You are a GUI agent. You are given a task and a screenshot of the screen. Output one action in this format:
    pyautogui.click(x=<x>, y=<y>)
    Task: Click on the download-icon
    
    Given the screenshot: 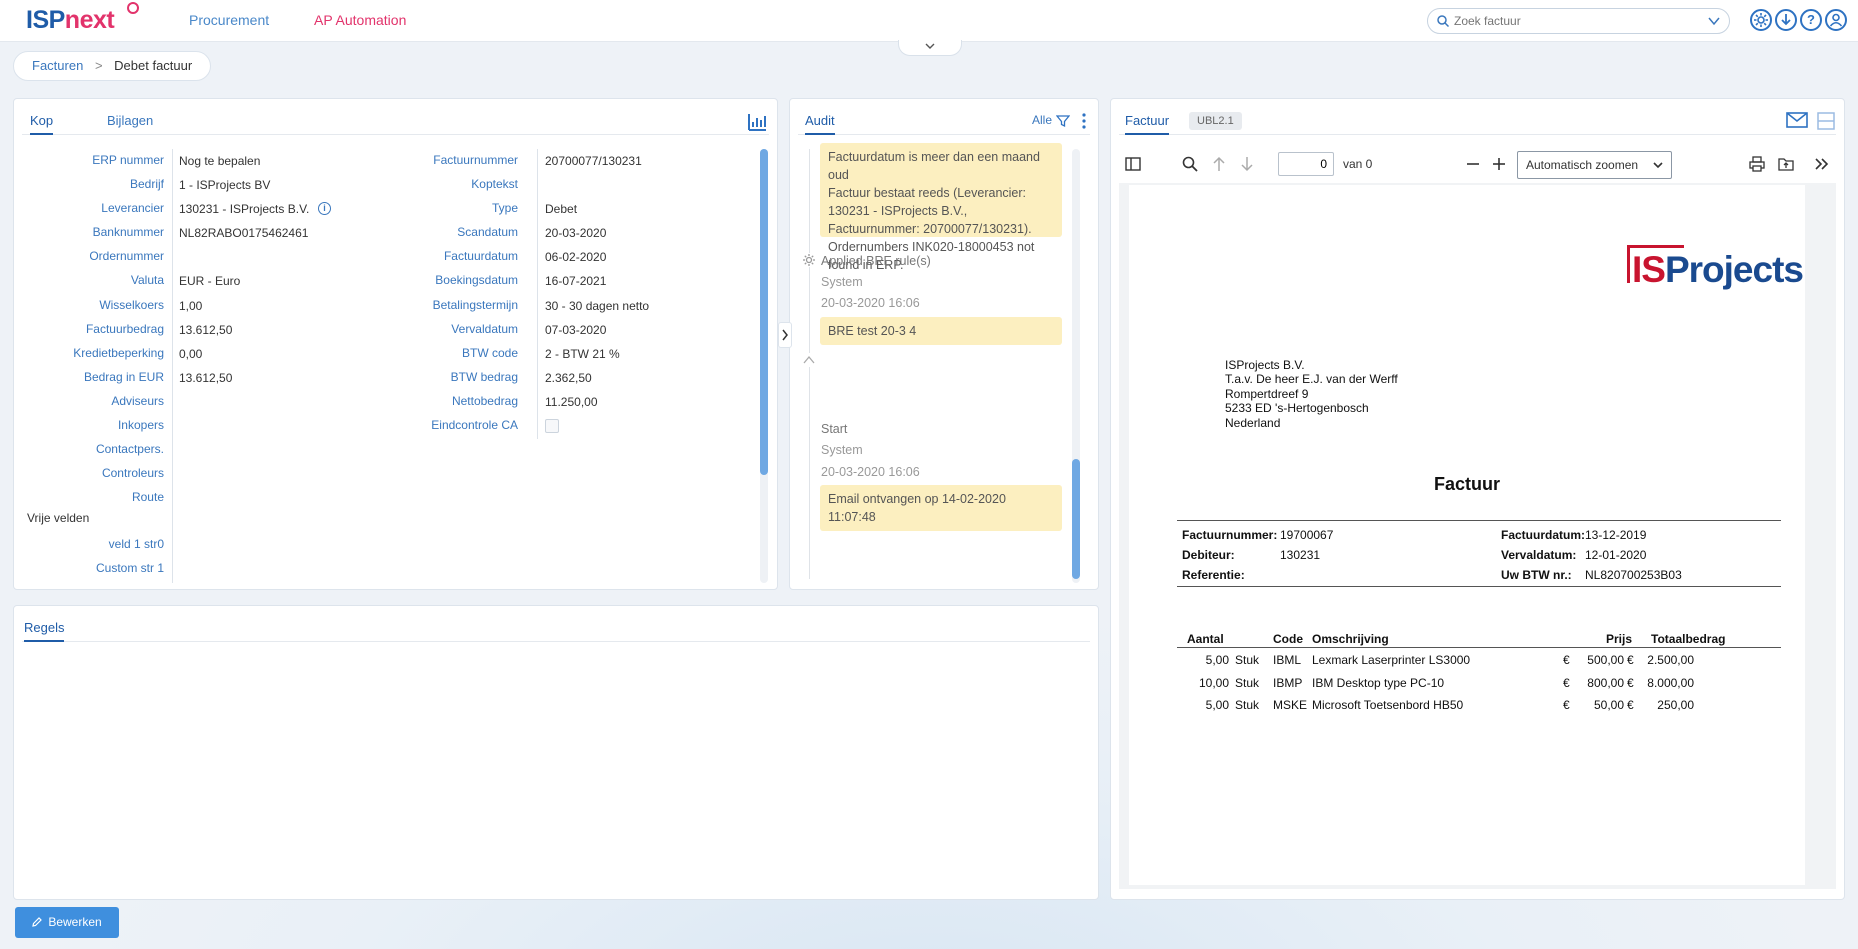 What is the action you would take?
    pyautogui.click(x=1786, y=20)
    